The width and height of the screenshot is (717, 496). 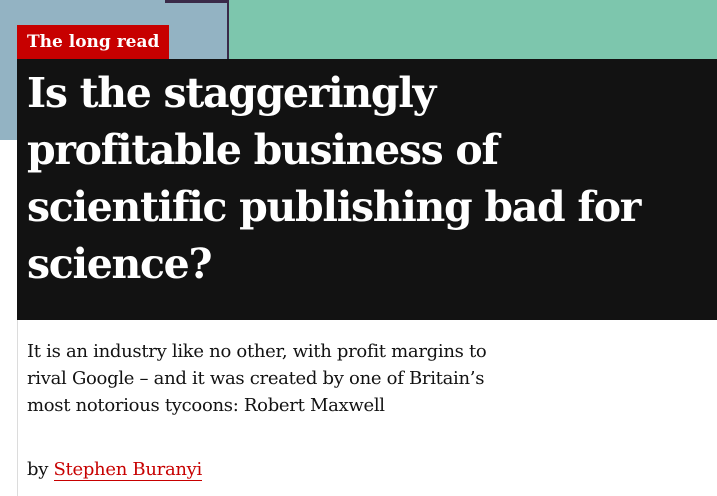 I want to click on column-divider, so click(x=17, y=408).